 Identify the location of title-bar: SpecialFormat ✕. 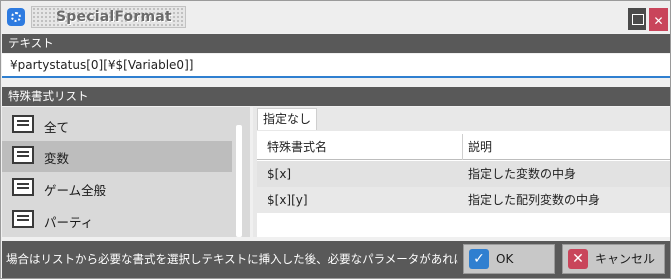
(335, 17).